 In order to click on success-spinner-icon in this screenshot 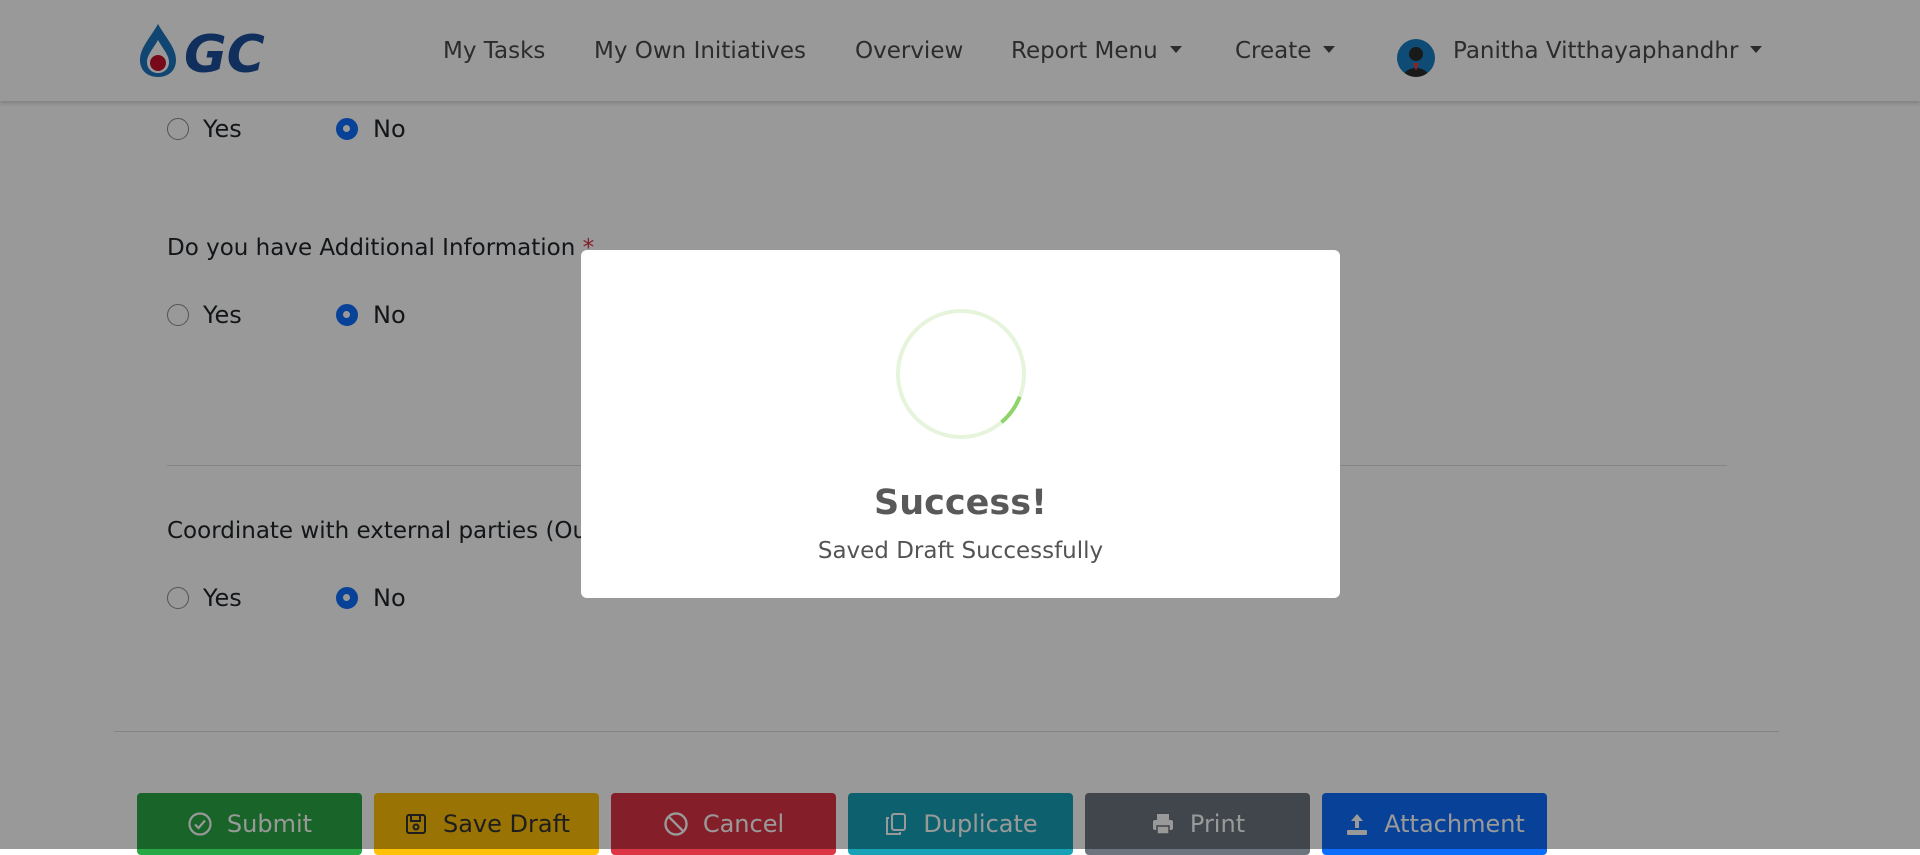, I will do `click(961, 374)`.